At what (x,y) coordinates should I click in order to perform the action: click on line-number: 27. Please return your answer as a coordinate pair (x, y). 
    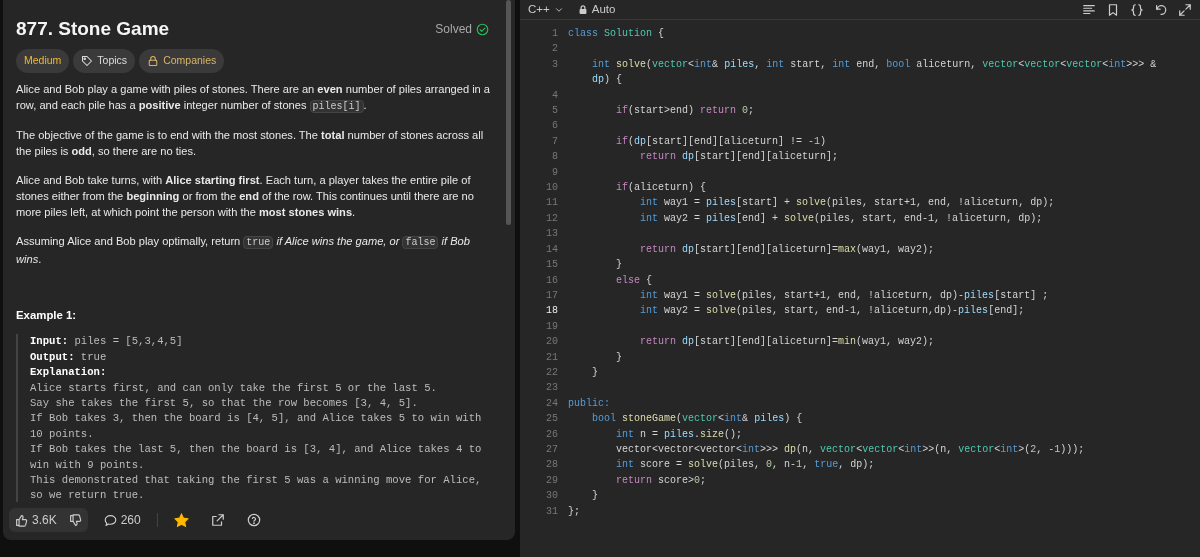
    Looking at the image, I should click on (551, 449).